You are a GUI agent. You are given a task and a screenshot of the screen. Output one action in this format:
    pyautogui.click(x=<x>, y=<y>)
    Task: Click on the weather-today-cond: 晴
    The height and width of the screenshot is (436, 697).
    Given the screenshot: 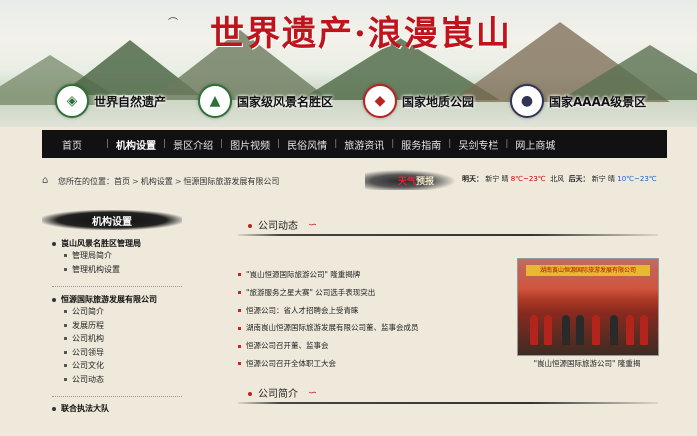 What is the action you would take?
    pyautogui.click(x=505, y=179)
    